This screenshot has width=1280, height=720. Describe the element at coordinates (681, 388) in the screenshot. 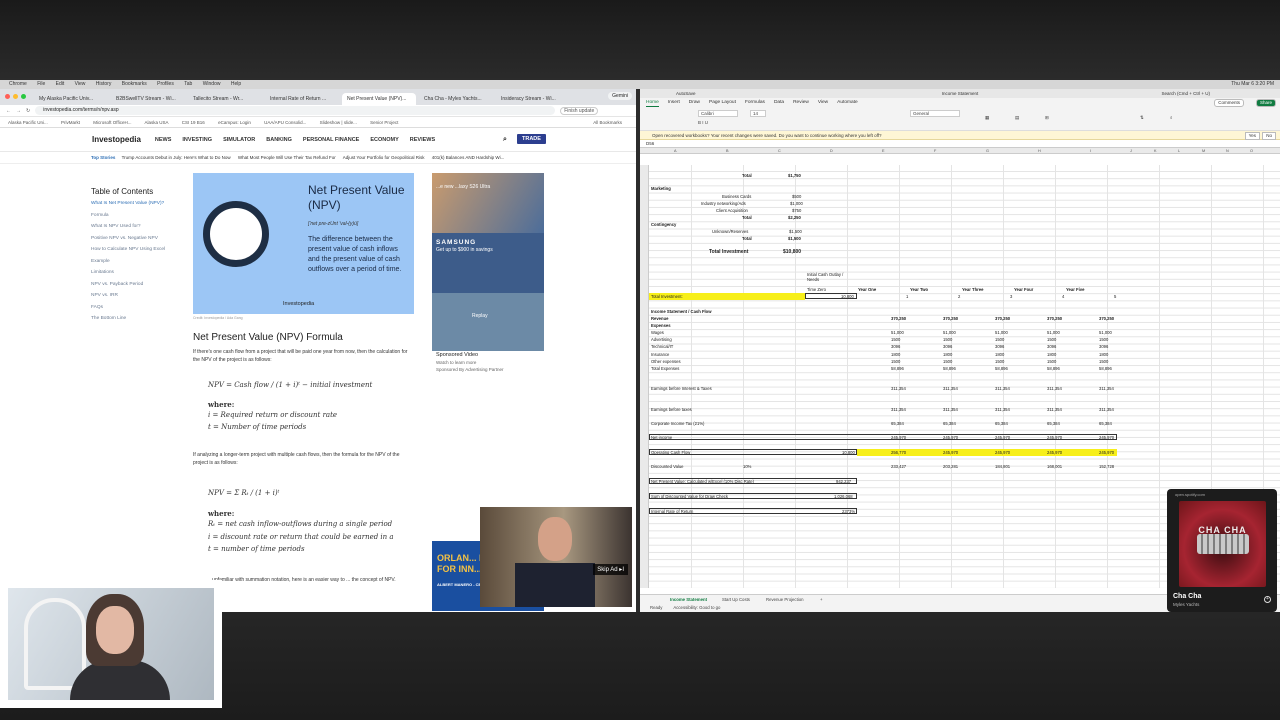

I see `ebit-label: Earnings before Interest & Taxes` at that location.